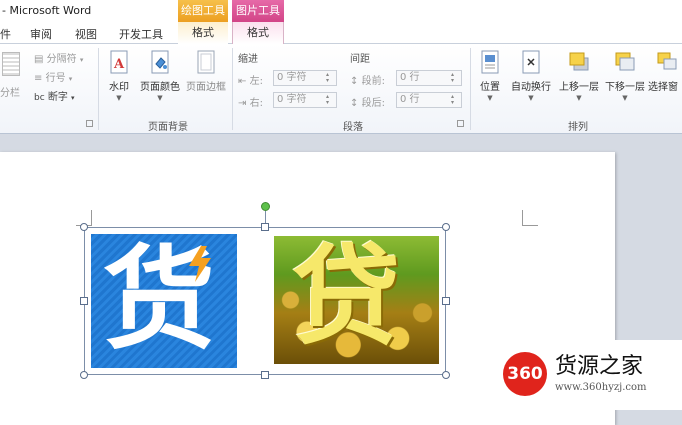  Describe the element at coordinates (203, 11) in the screenshot. I see `drawing-tools-context-header: 绘图工具` at that location.